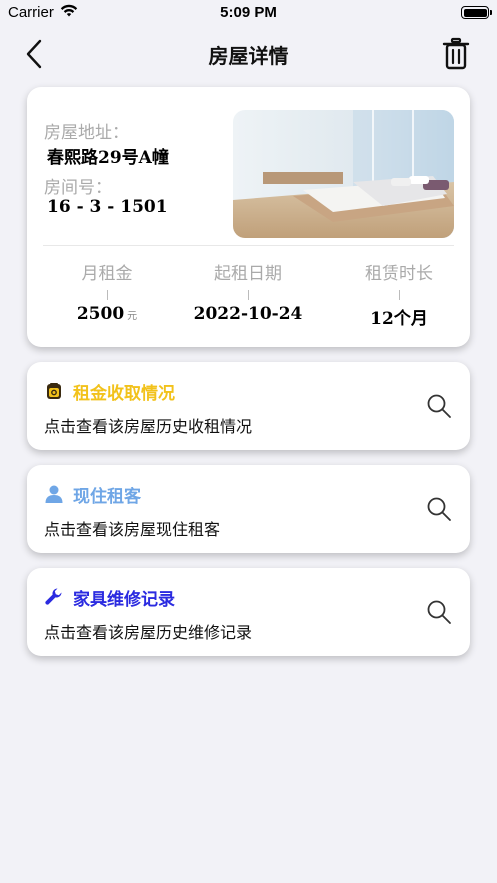  What do you see at coordinates (53, 596) in the screenshot?
I see `wrench-icon` at bounding box center [53, 596].